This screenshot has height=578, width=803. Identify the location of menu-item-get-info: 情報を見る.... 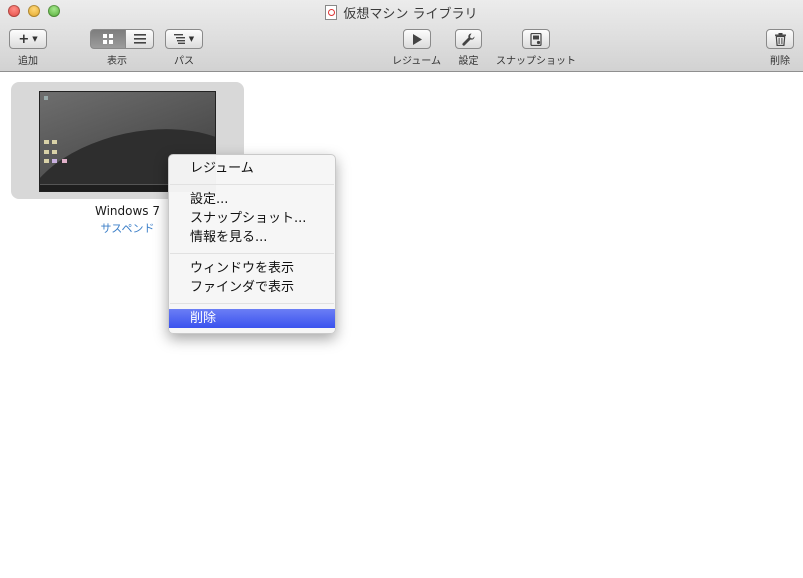
(252, 237).